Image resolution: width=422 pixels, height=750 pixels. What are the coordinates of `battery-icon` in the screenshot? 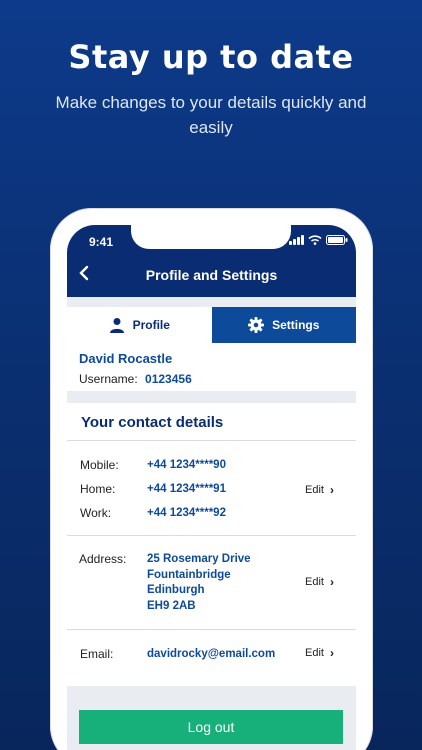 It's located at (337, 240).